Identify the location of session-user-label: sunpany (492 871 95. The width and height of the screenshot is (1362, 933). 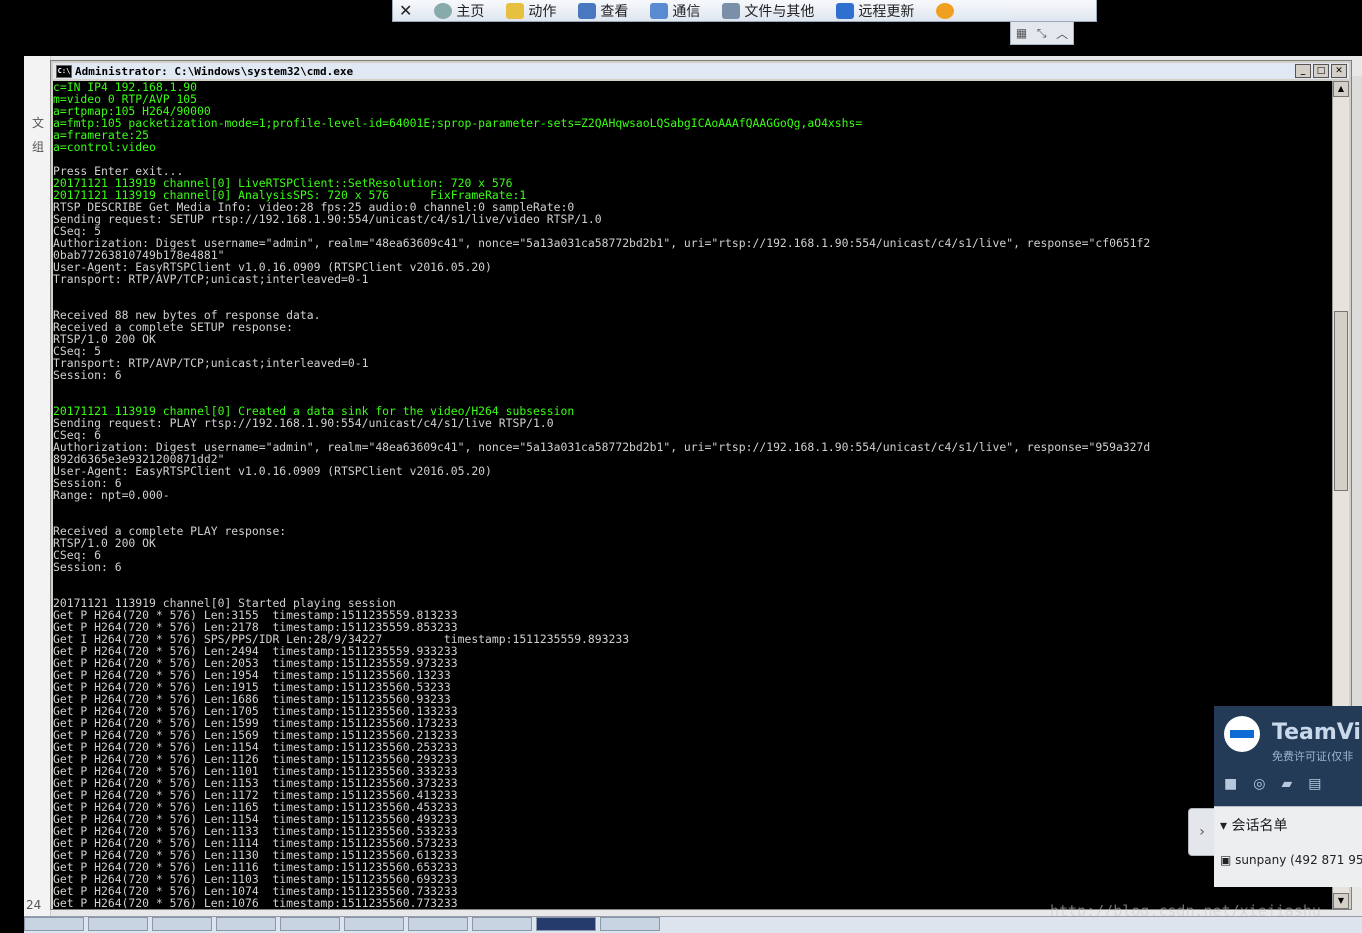
(1298, 860).